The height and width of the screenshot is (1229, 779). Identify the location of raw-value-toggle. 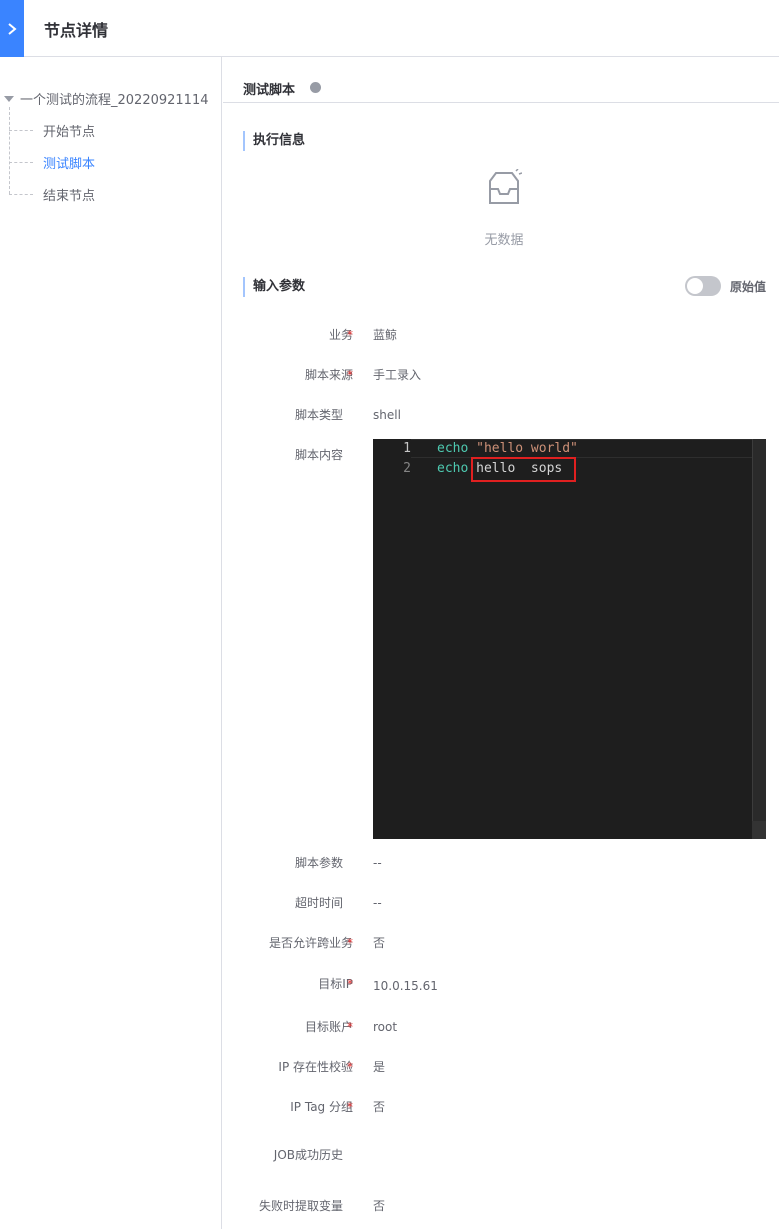
(703, 286).